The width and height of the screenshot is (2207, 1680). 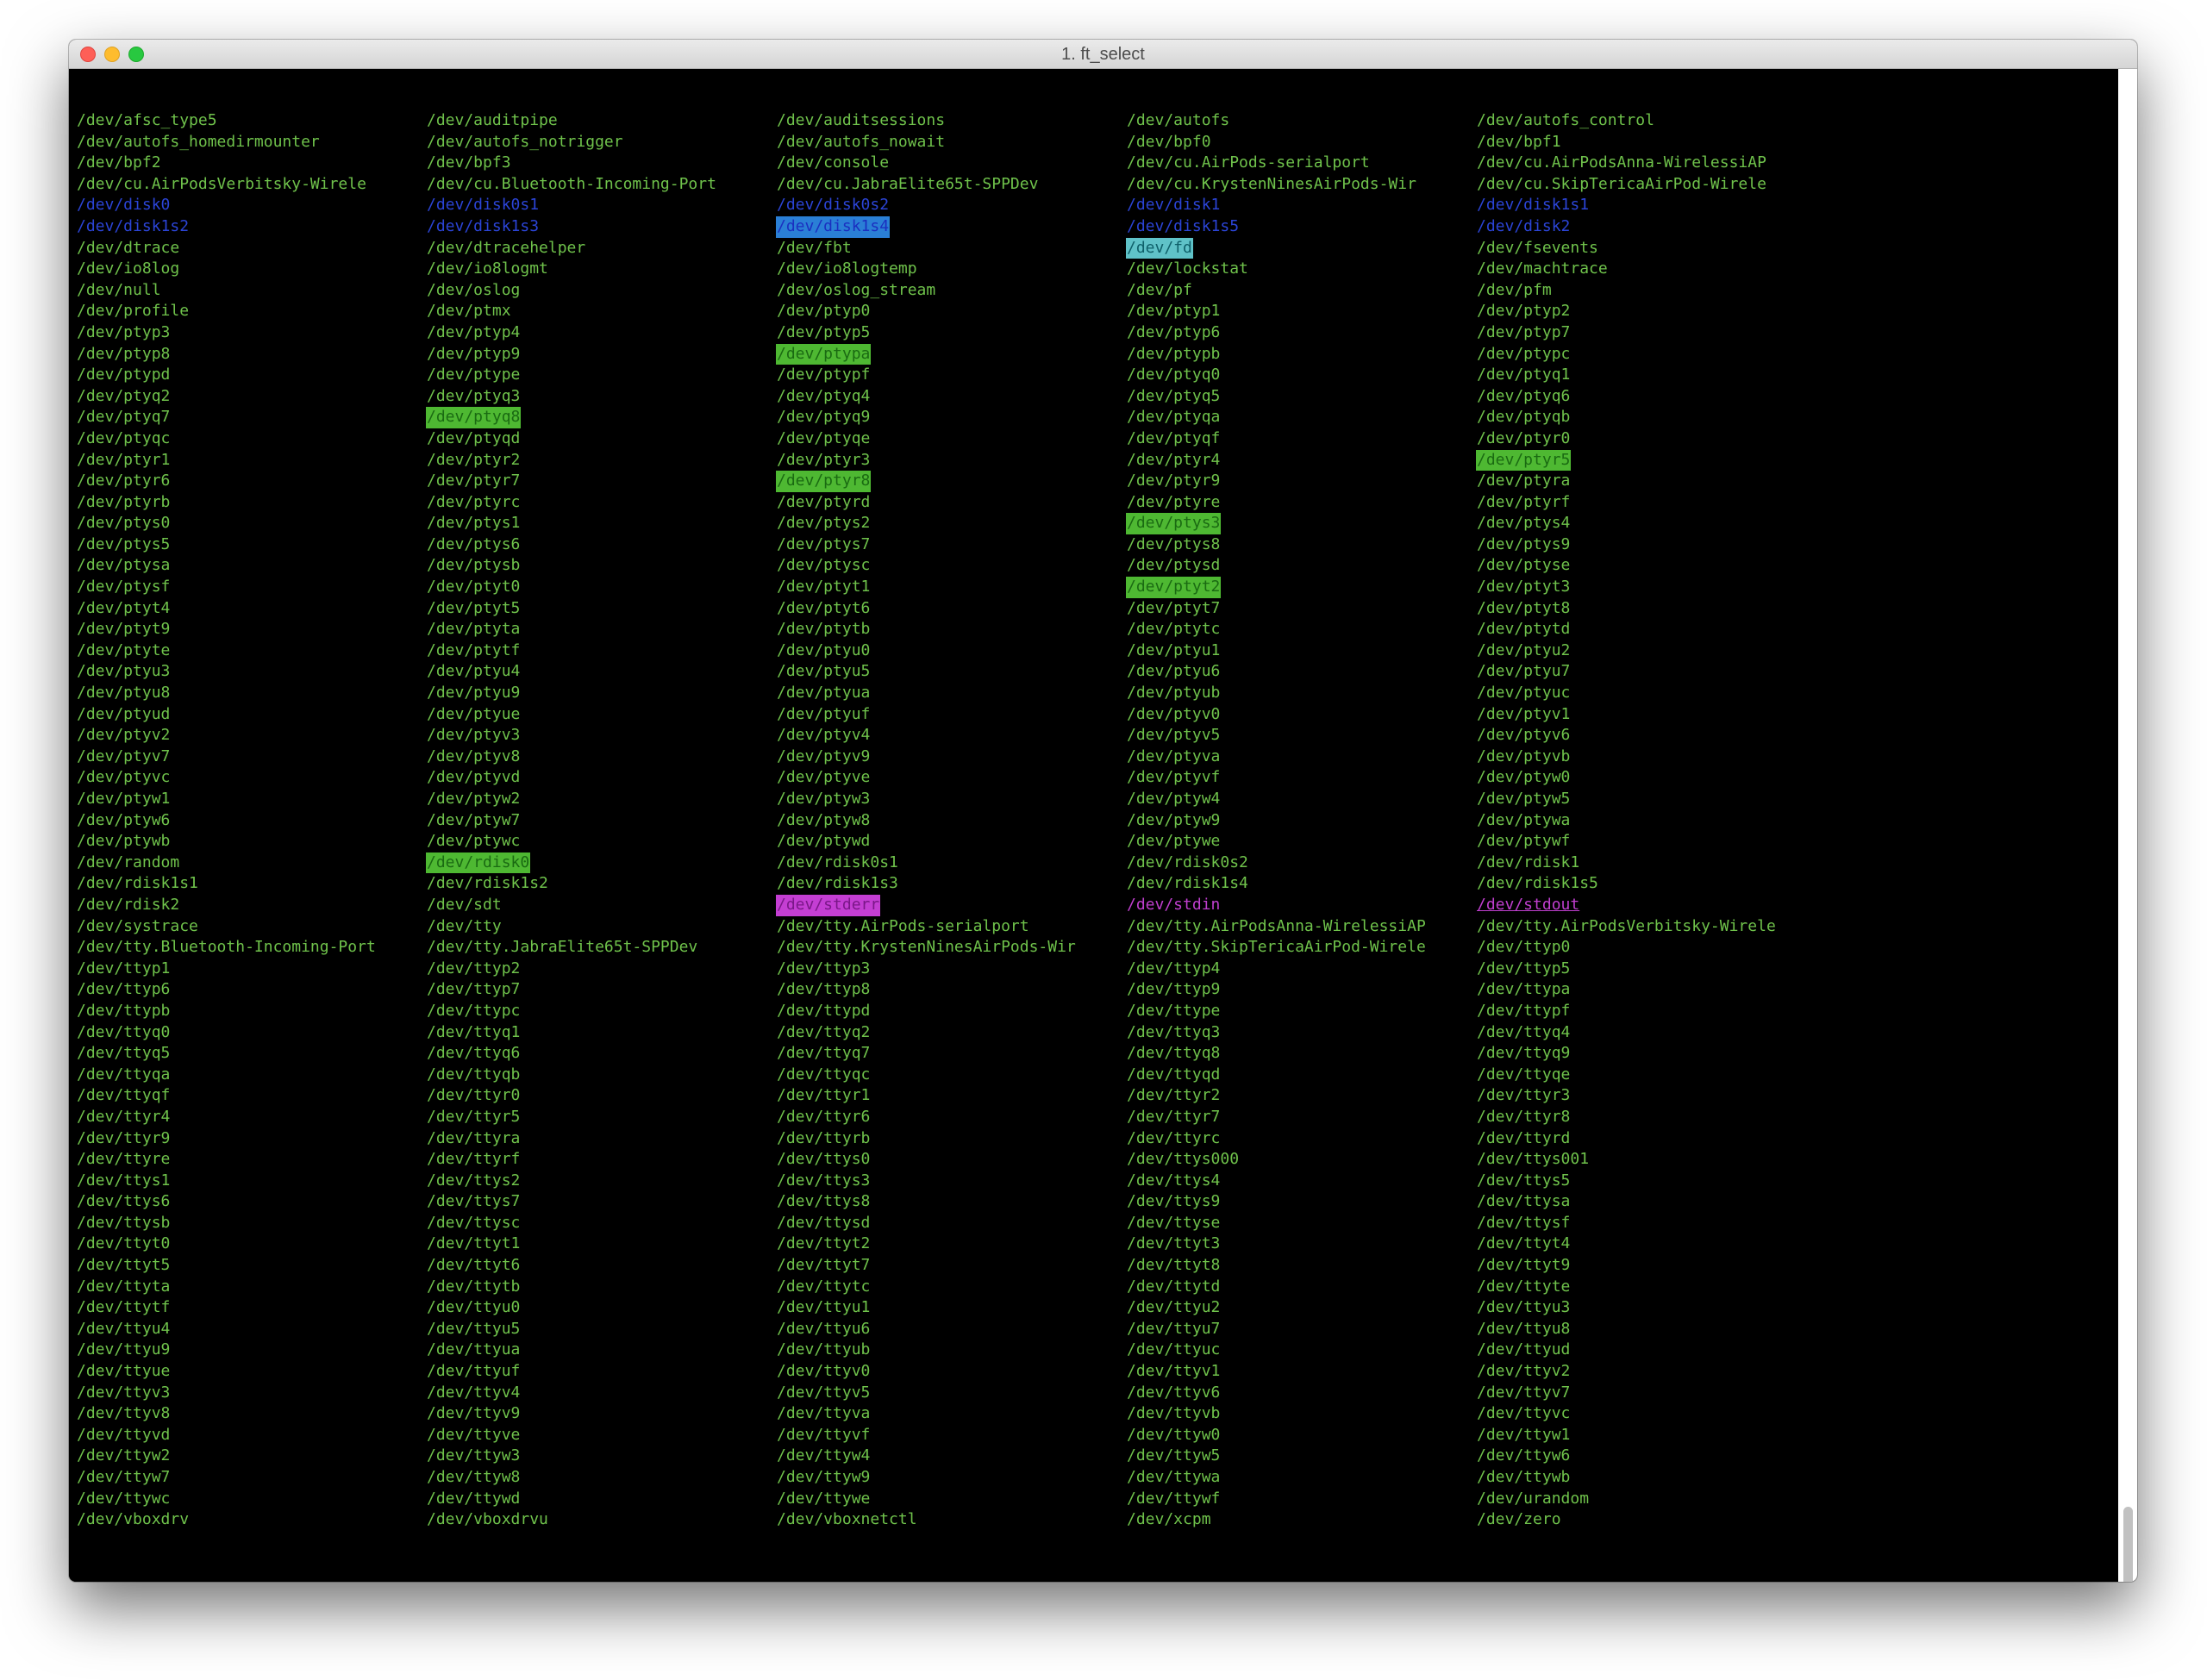 I want to click on file-entry: /dev/ptyu9, so click(x=473, y=693).